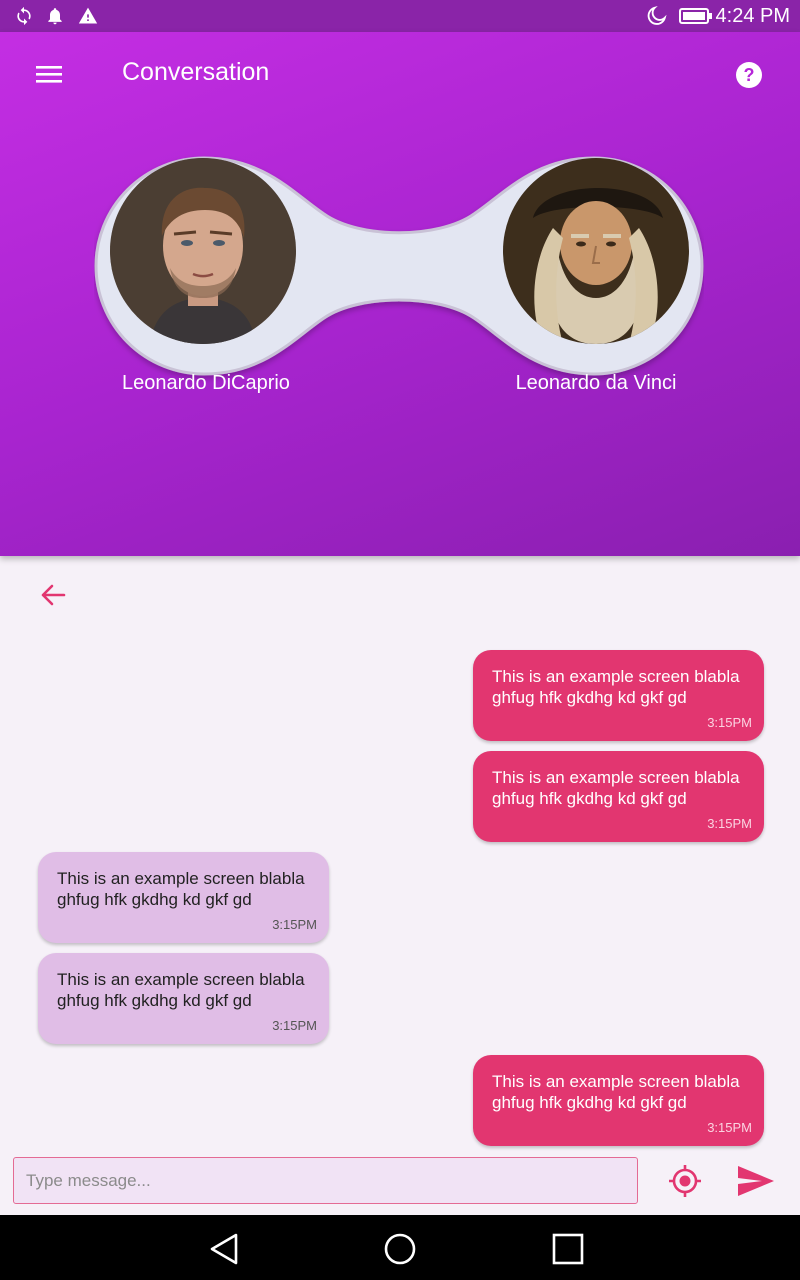 The height and width of the screenshot is (1280, 800). I want to click on nav-home-icon, so click(400, 1249).